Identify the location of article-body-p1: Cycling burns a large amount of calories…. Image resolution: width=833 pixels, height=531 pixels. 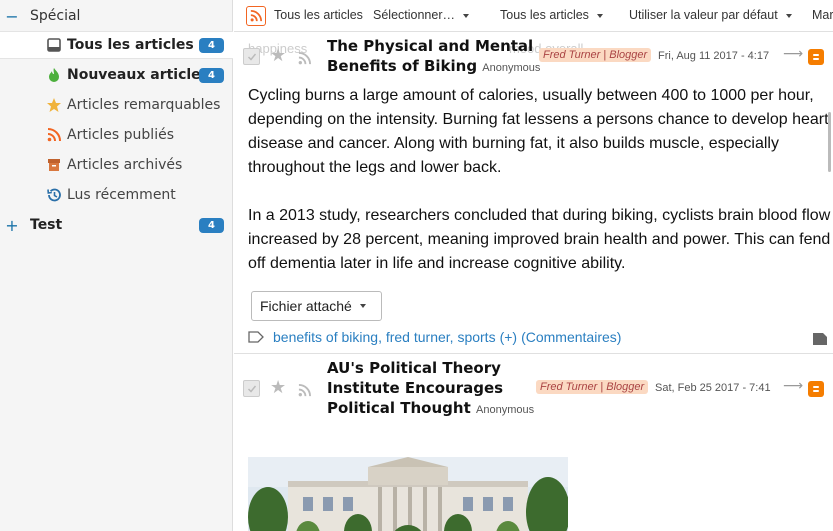
(538, 131).